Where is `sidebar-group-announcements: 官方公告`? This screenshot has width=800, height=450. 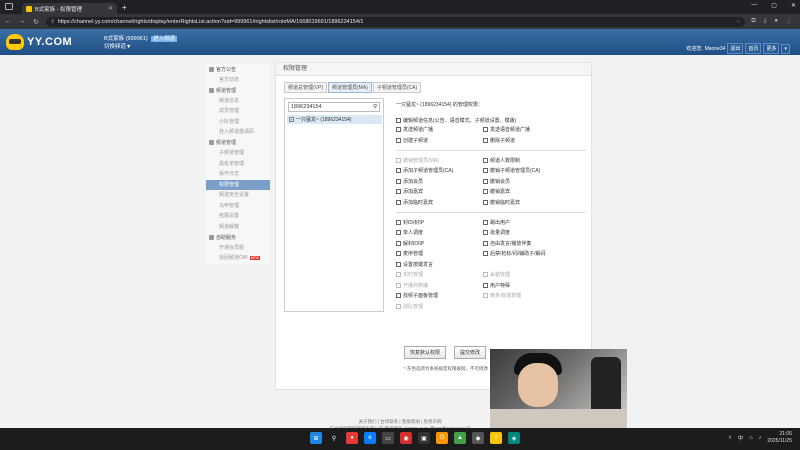
sidebar-group-announcements: 官方公告 is located at coordinates (238, 69).